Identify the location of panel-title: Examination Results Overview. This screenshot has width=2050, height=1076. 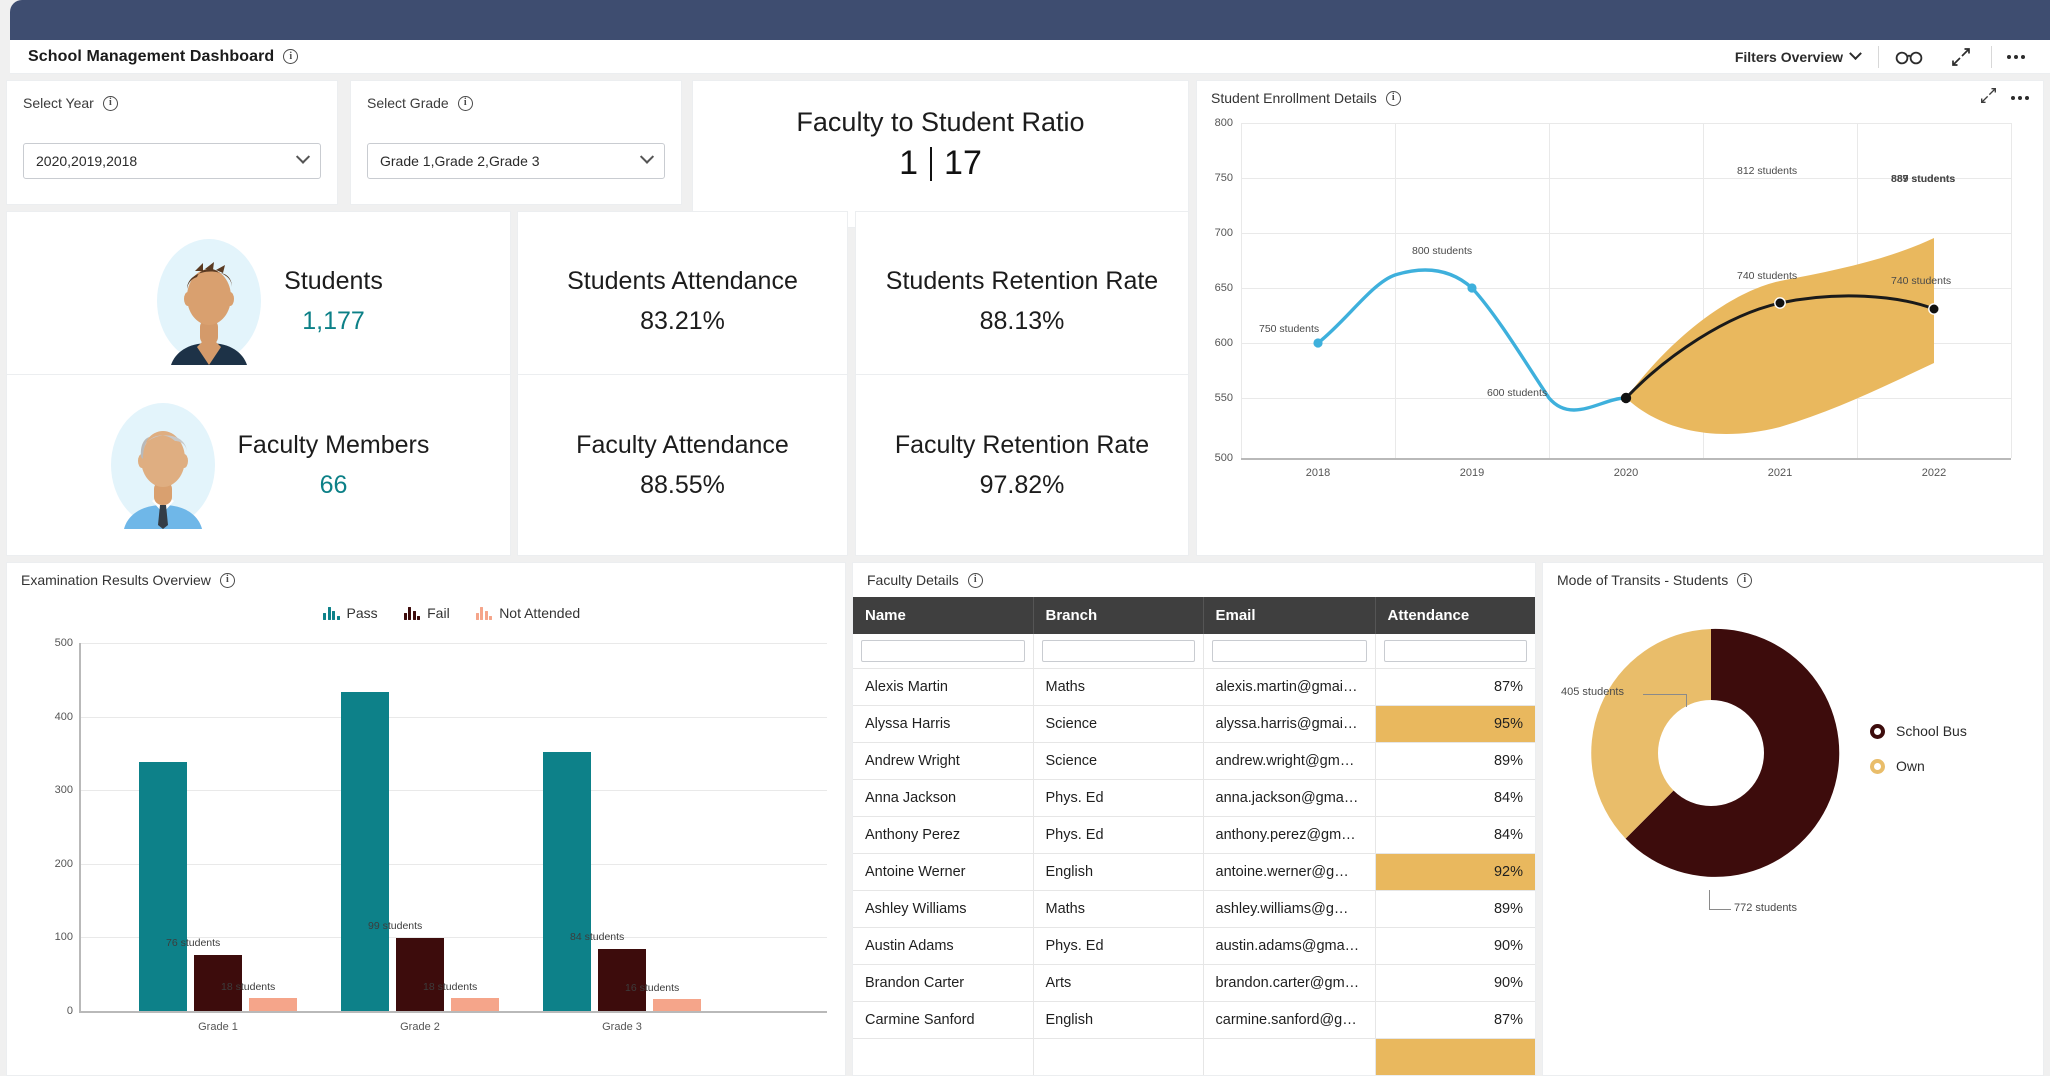
(116, 580).